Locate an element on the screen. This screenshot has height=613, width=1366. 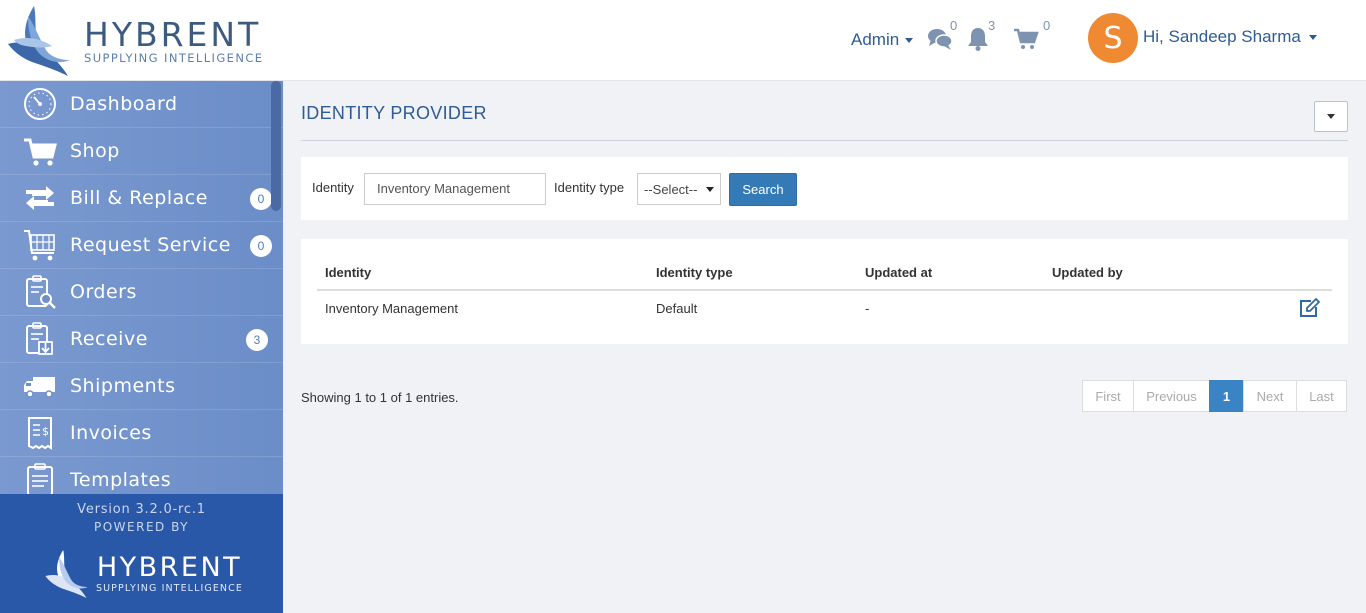
sidebar-item-shipments: Shipments is located at coordinates (141, 386).